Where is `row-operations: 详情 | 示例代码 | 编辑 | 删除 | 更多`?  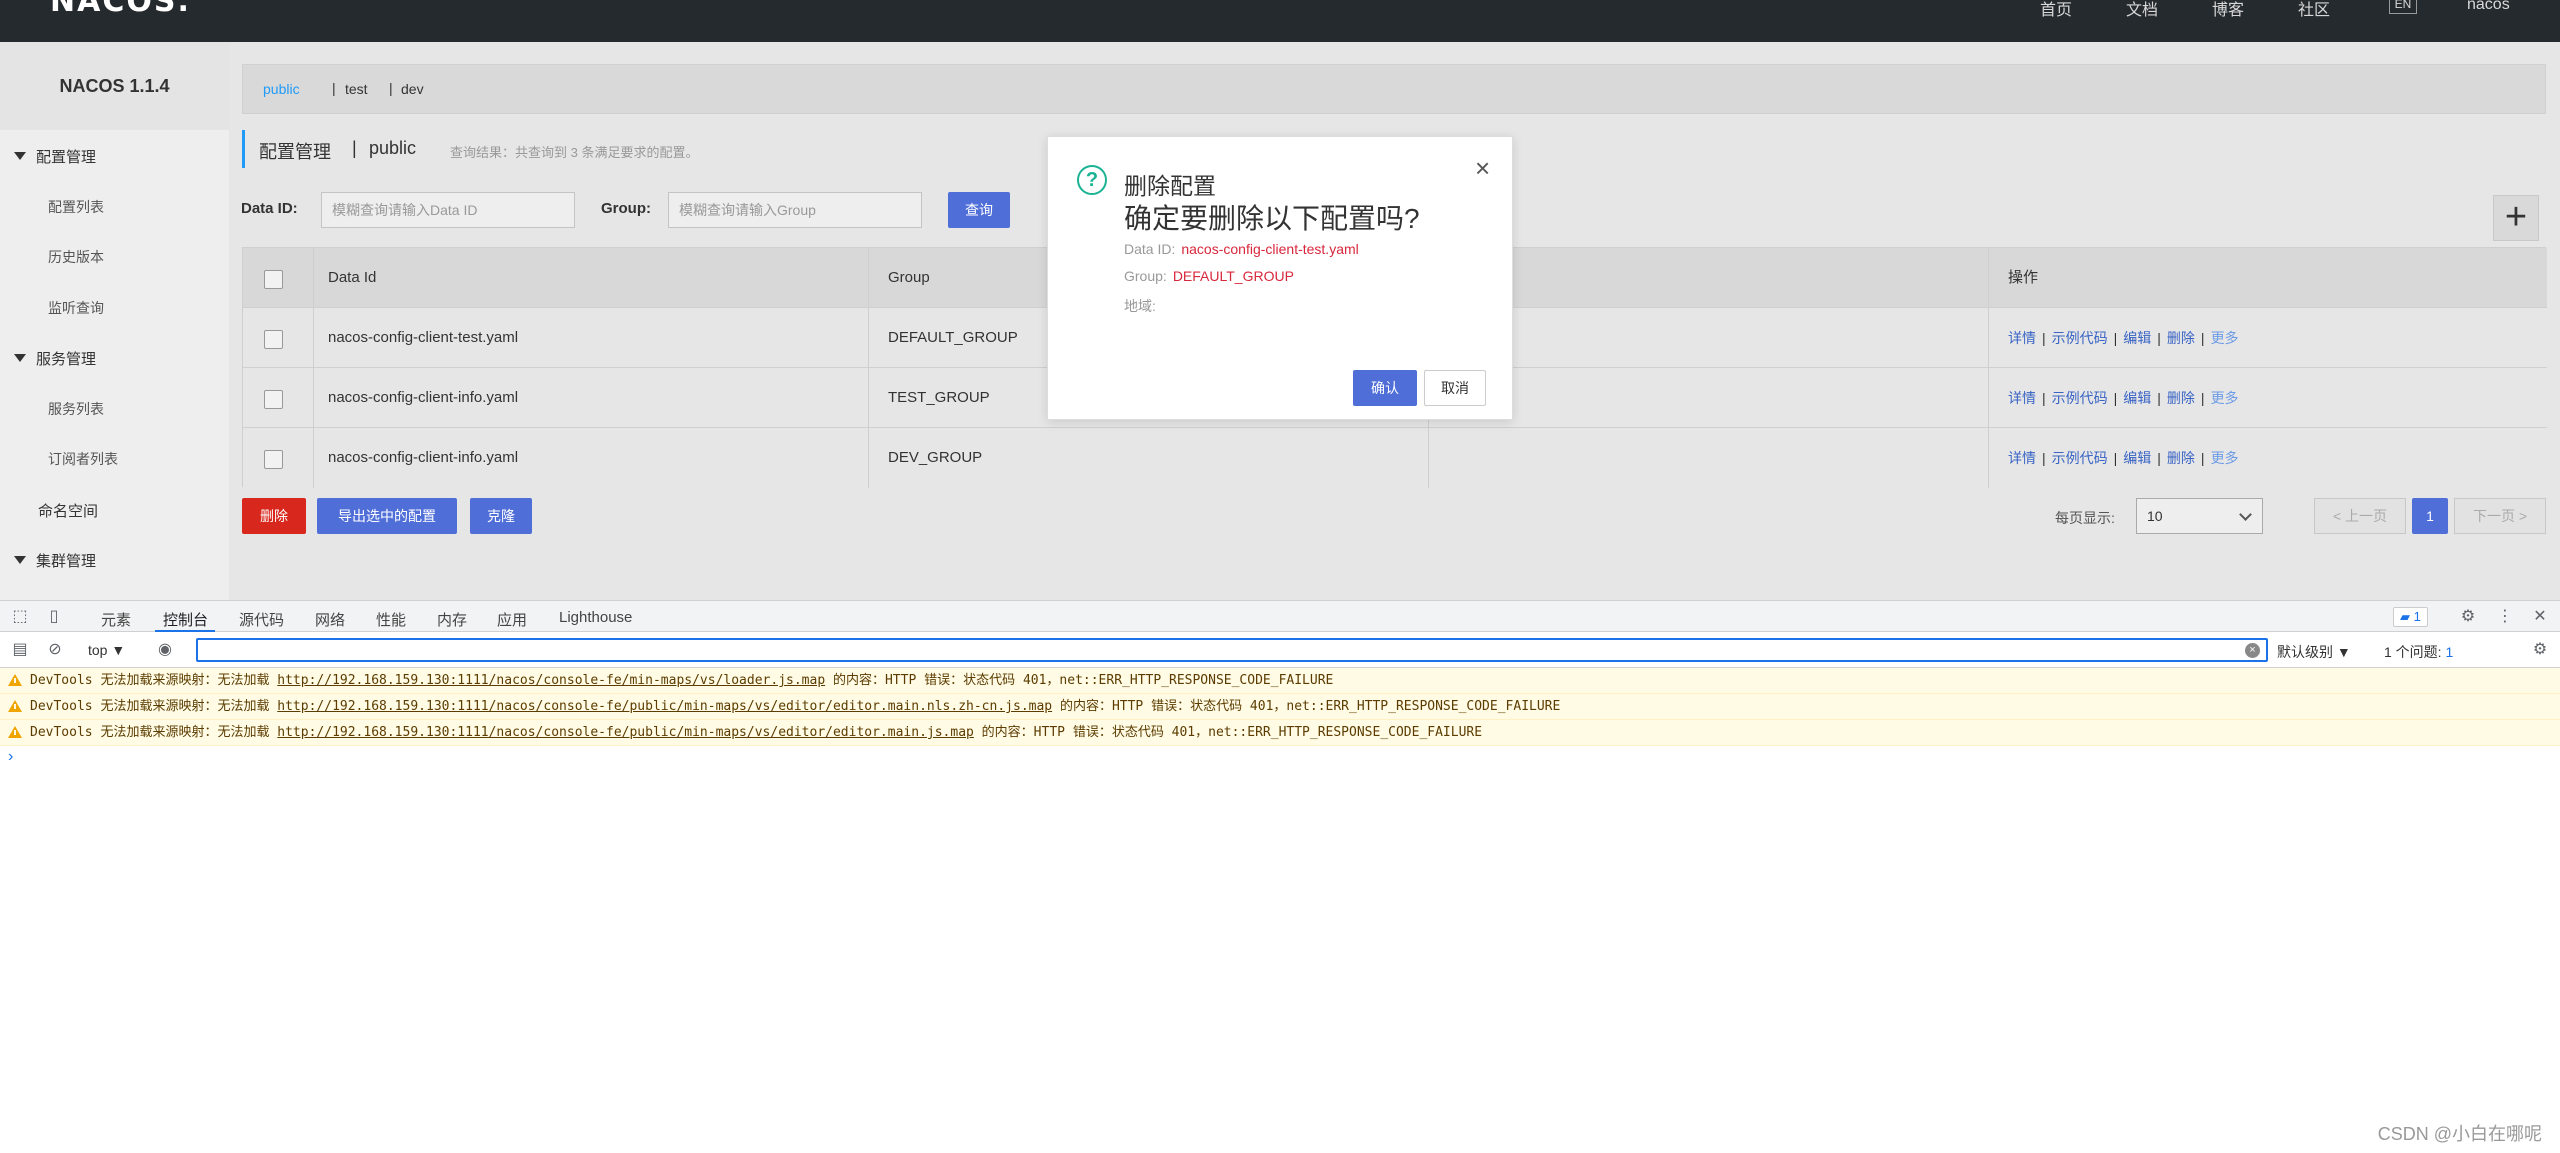 row-operations: 详情 | 示例代码 | 编辑 | 删除 | 更多 is located at coordinates (2123, 338).